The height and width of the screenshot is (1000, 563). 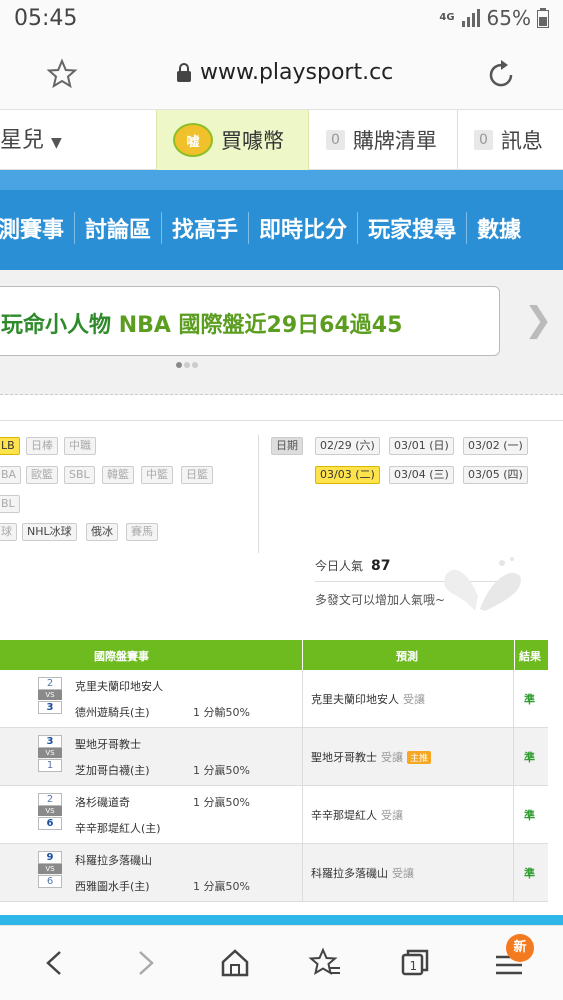 I want to click on cart-button: 0 購牌清單, so click(x=384, y=140).